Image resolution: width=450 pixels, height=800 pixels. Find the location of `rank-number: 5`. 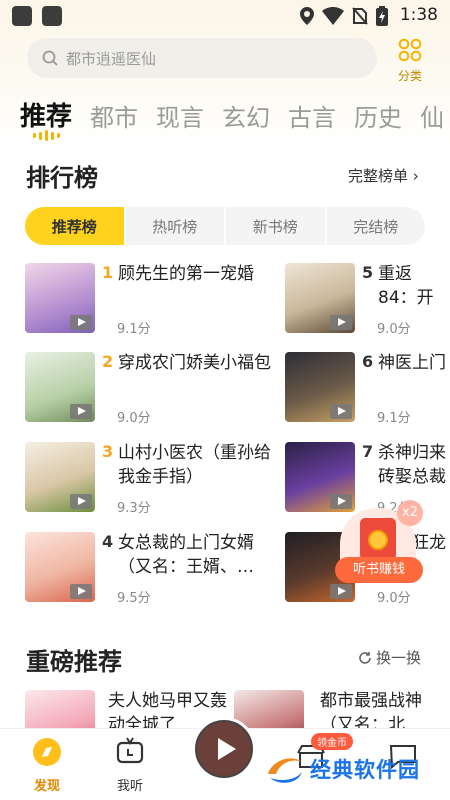

rank-number: 5 is located at coordinates (368, 272).